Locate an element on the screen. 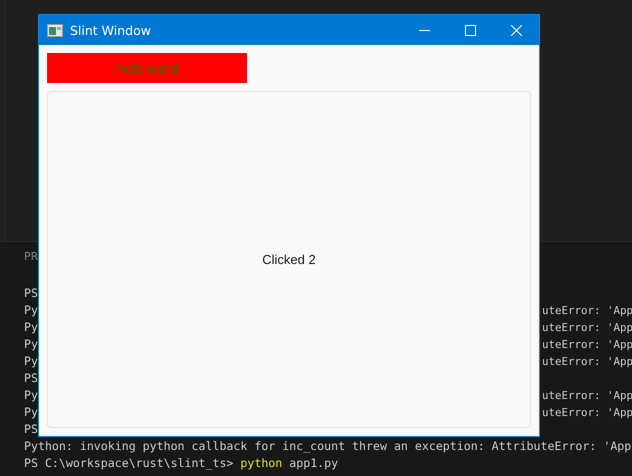  click-count-text: Clicked 2 is located at coordinates (289, 259).